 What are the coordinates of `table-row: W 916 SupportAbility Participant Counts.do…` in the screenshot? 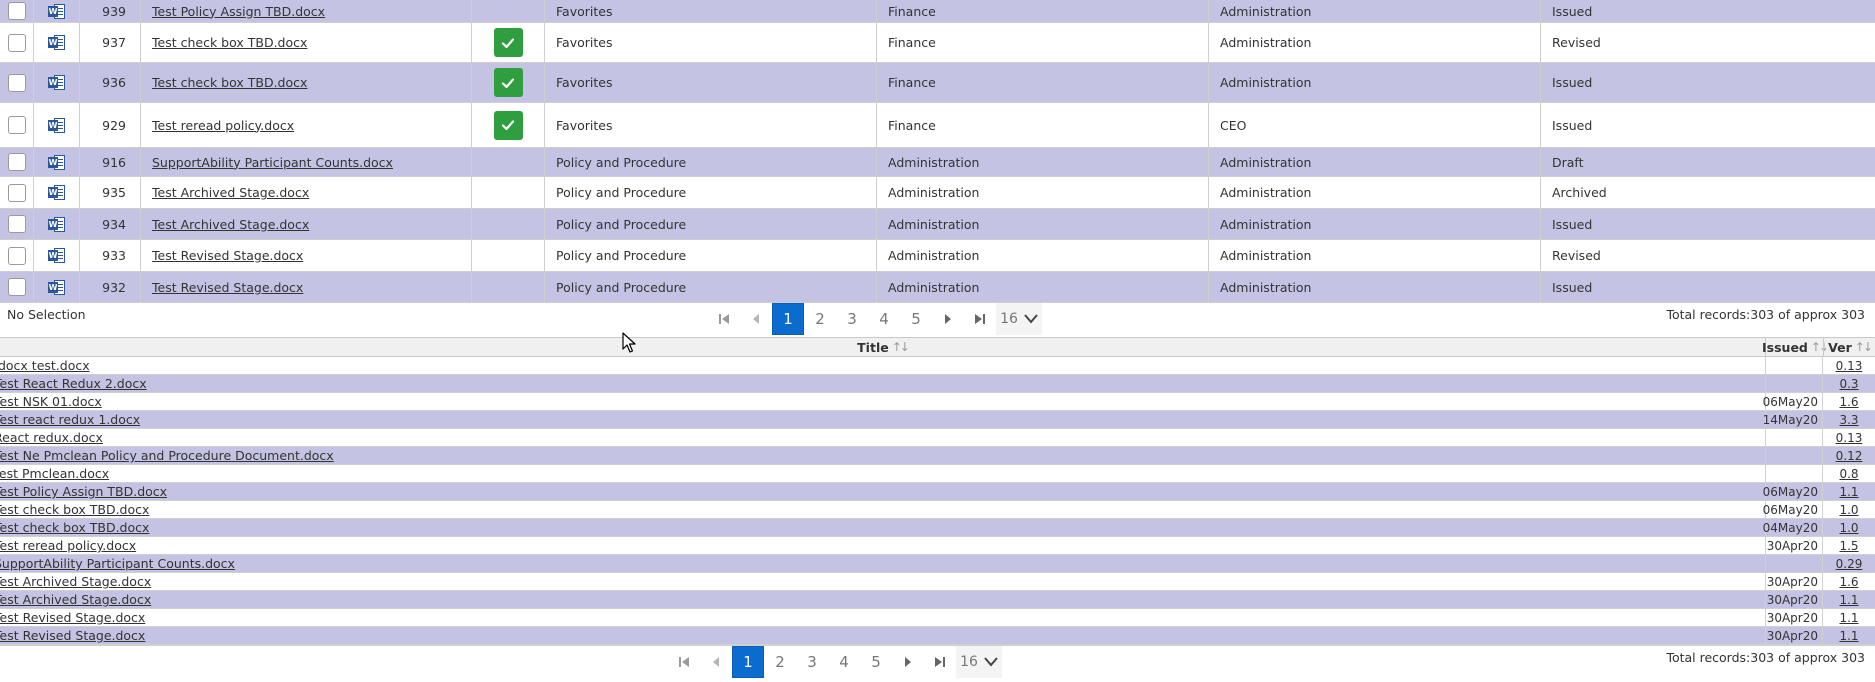 It's located at (937, 162).